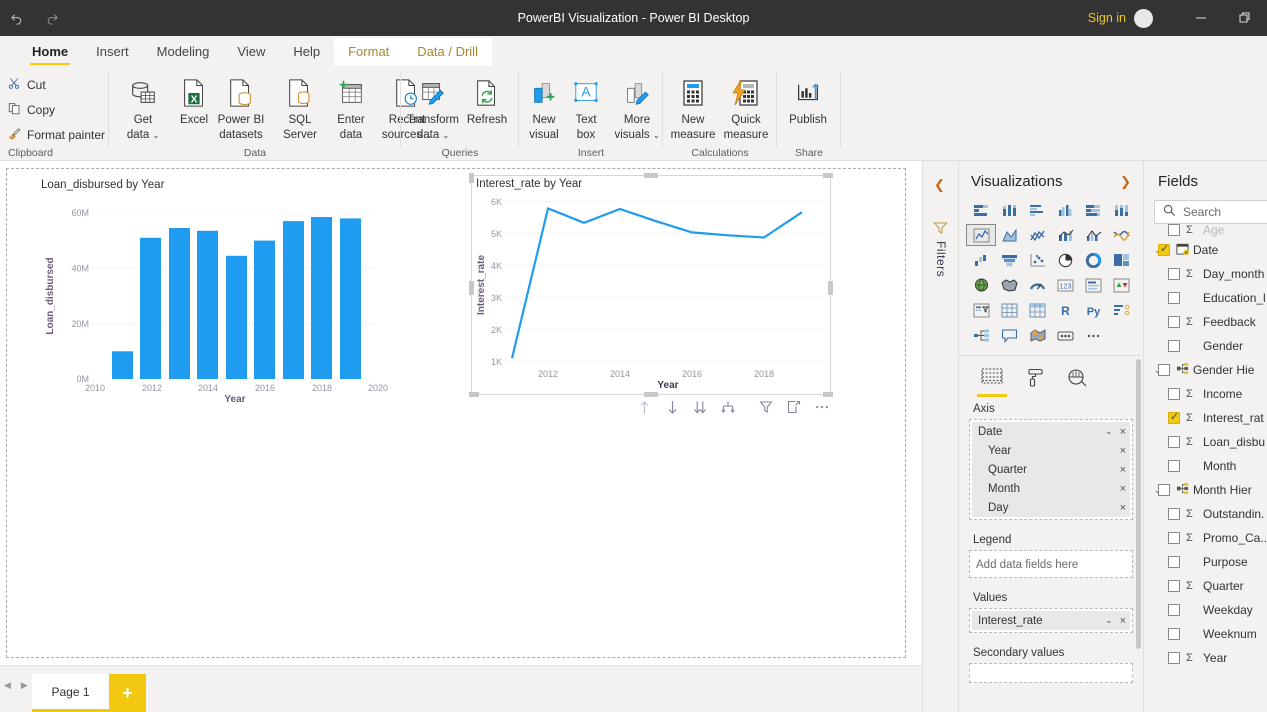 This screenshot has height=712, width=1267. I want to click on 100-stacked-column-chart-icon, so click(1121, 210).